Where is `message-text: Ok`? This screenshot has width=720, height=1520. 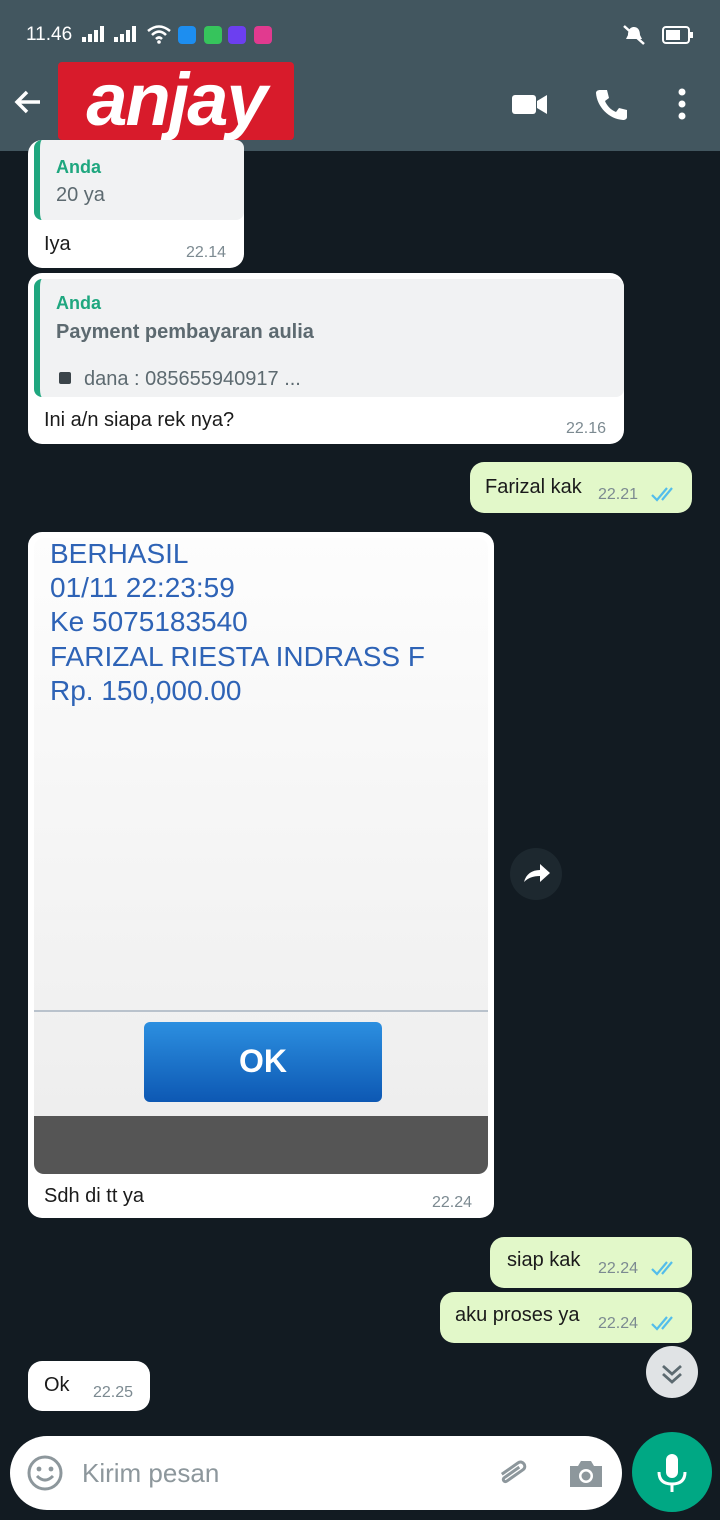
message-text: Ok is located at coordinates (57, 1385).